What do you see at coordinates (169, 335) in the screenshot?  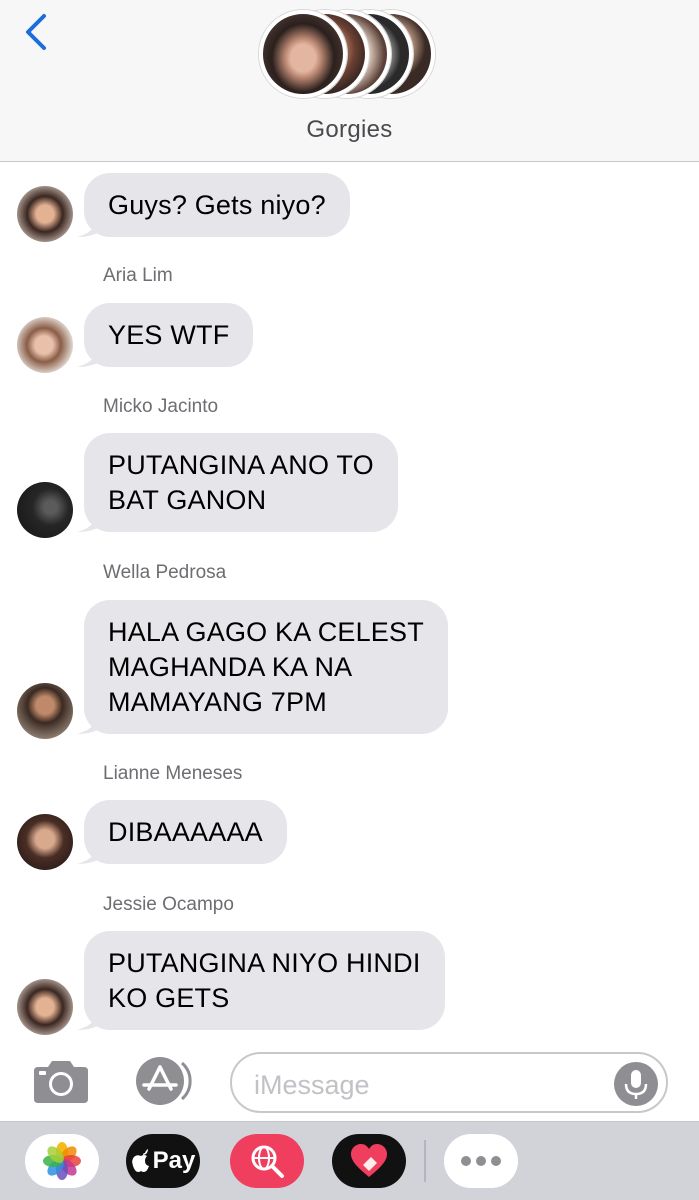 I see `message-text: YES WTF` at bounding box center [169, 335].